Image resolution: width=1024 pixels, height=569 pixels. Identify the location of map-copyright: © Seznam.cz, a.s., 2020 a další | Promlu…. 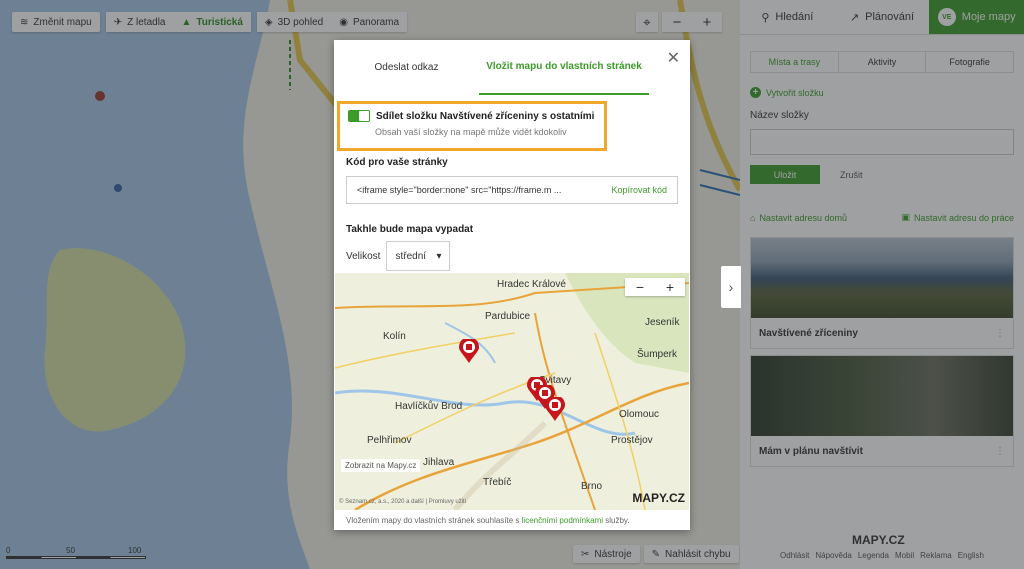
(403, 502).